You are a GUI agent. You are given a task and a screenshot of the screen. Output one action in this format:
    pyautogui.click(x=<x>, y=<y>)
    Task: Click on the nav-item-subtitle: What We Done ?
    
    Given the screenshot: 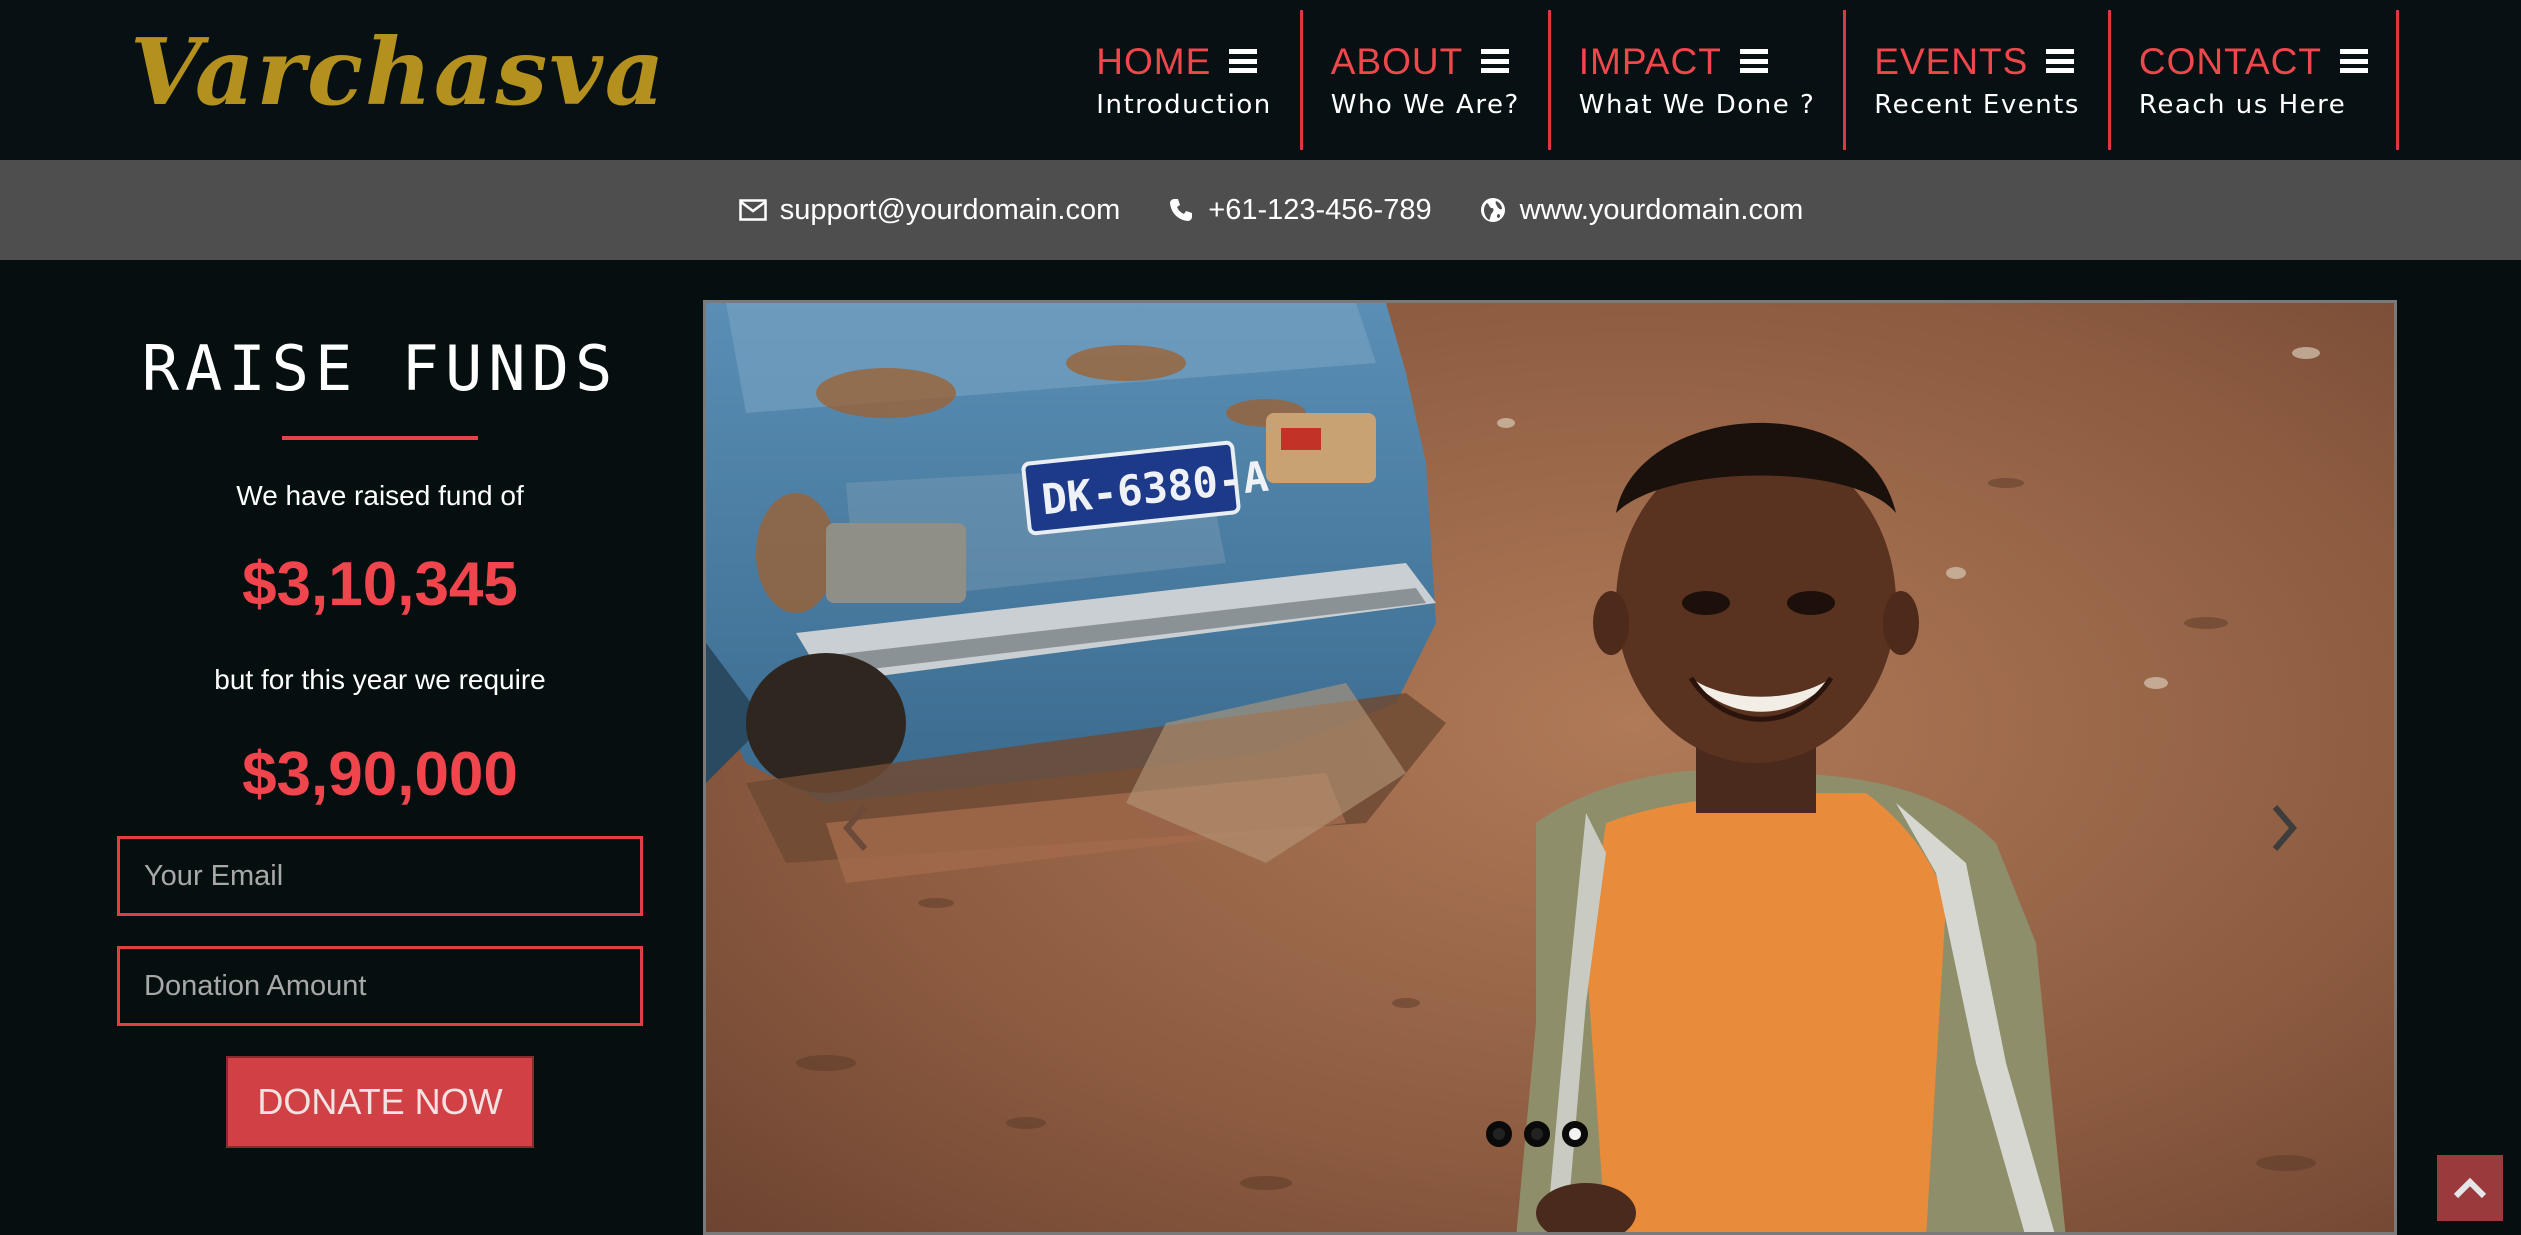 What is the action you would take?
    pyautogui.click(x=1697, y=104)
    